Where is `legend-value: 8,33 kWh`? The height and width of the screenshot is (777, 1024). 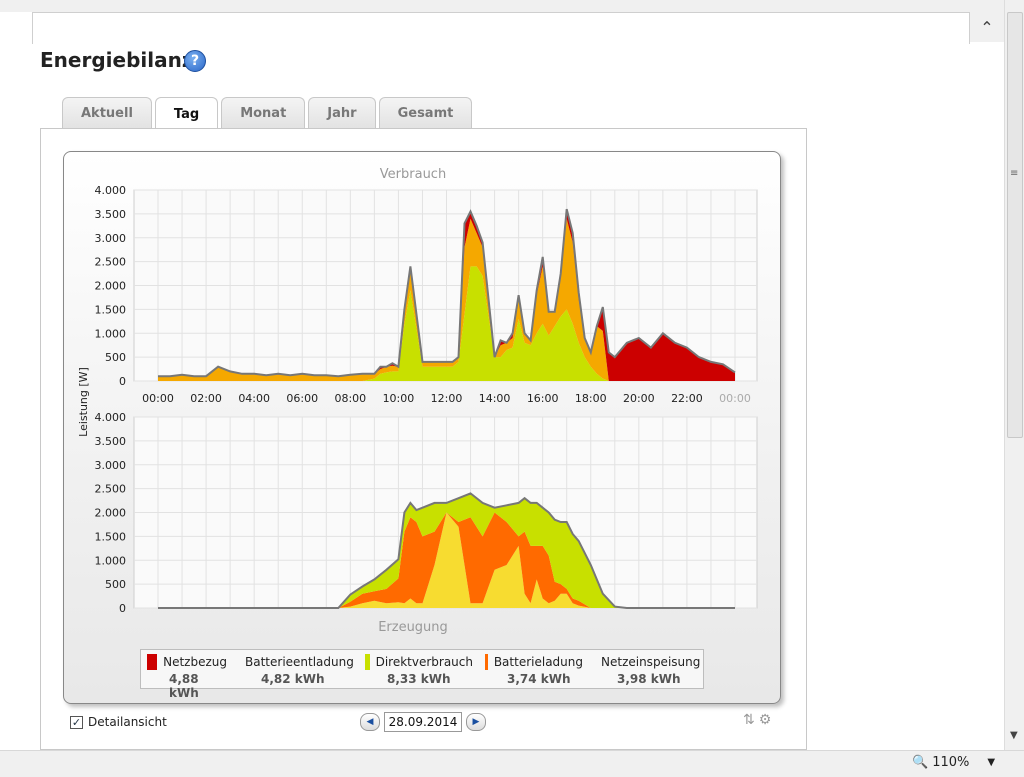
legend-value: 8,33 kWh is located at coordinates (419, 679).